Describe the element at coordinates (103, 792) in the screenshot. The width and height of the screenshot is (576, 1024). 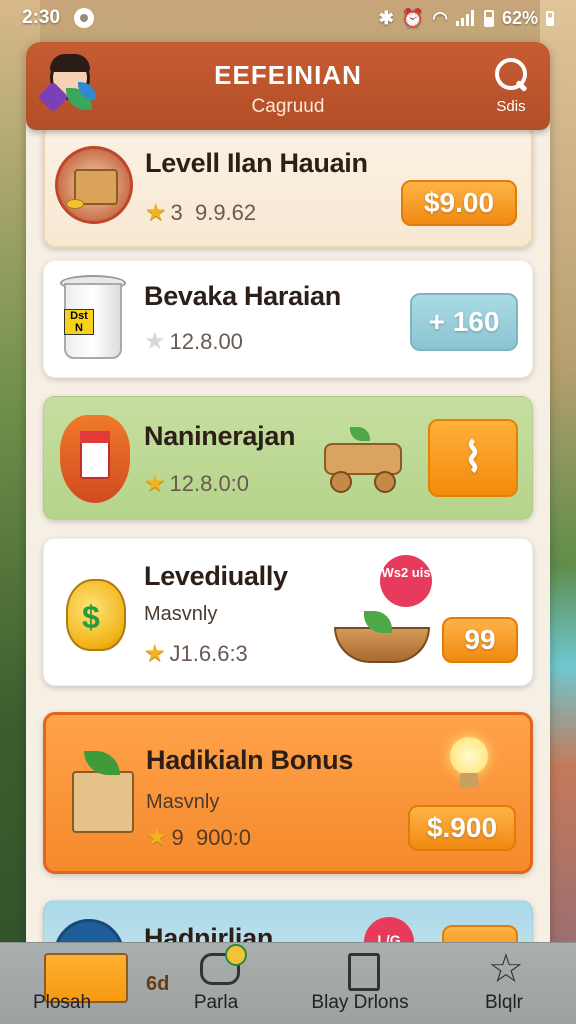
I see `gift-box-icon` at that location.